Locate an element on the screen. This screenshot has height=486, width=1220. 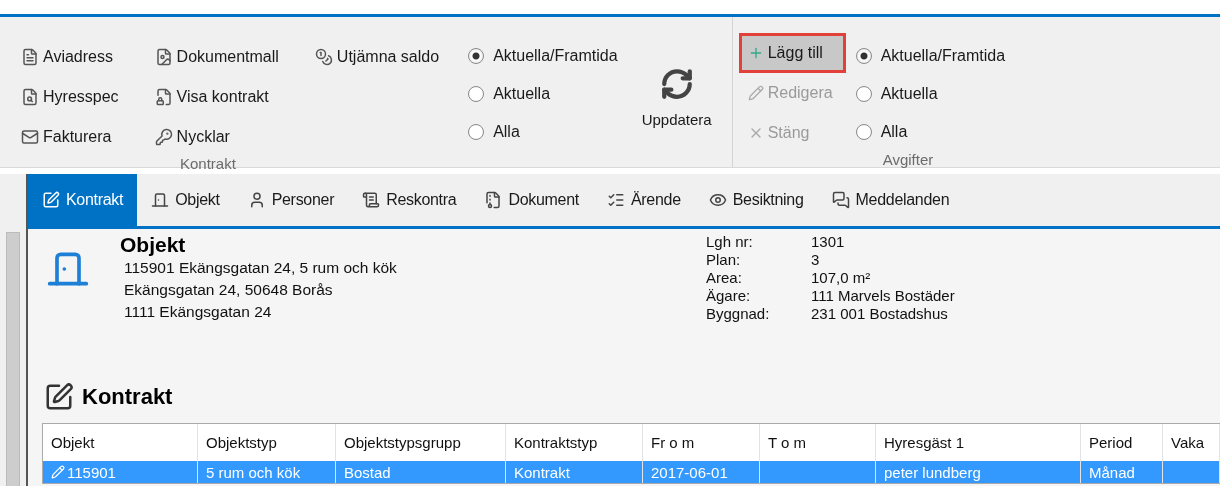
table-cell: Kontrakt is located at coordinates (574, 472).